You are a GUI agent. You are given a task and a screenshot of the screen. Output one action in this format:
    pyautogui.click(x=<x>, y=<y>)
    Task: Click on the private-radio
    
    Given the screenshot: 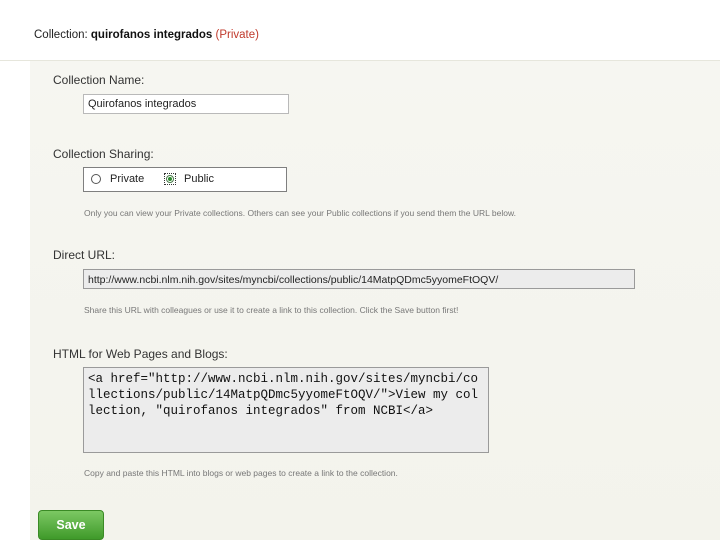 What is the action you would take?
    pyautogui.click(x=96, y=179)
    